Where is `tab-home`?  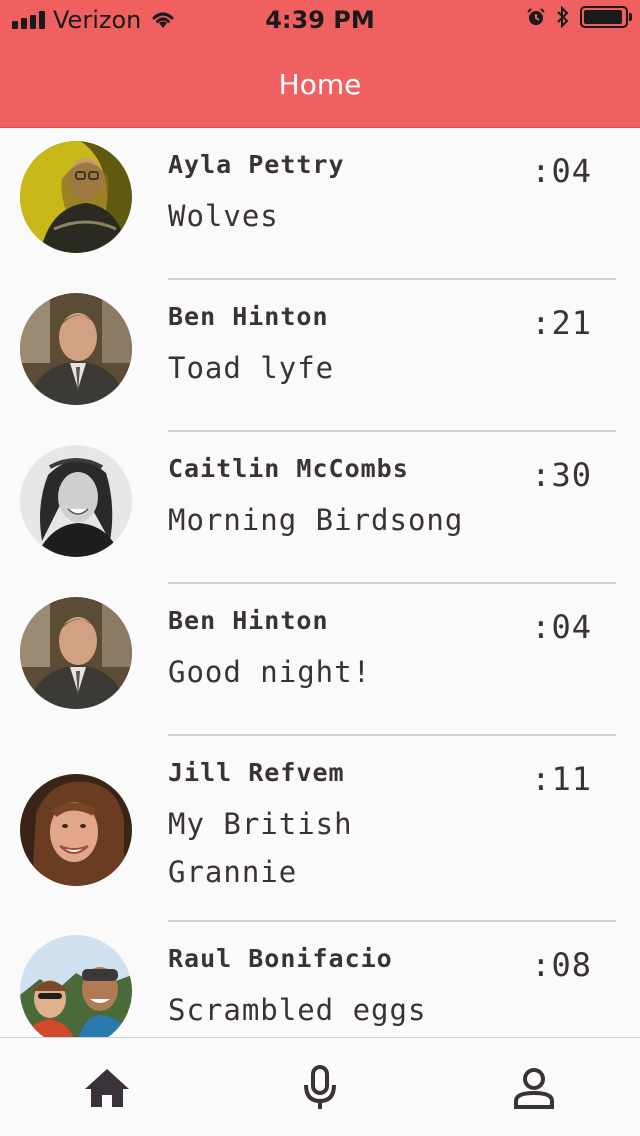 tab-home is located at coordinates (107, 1088).